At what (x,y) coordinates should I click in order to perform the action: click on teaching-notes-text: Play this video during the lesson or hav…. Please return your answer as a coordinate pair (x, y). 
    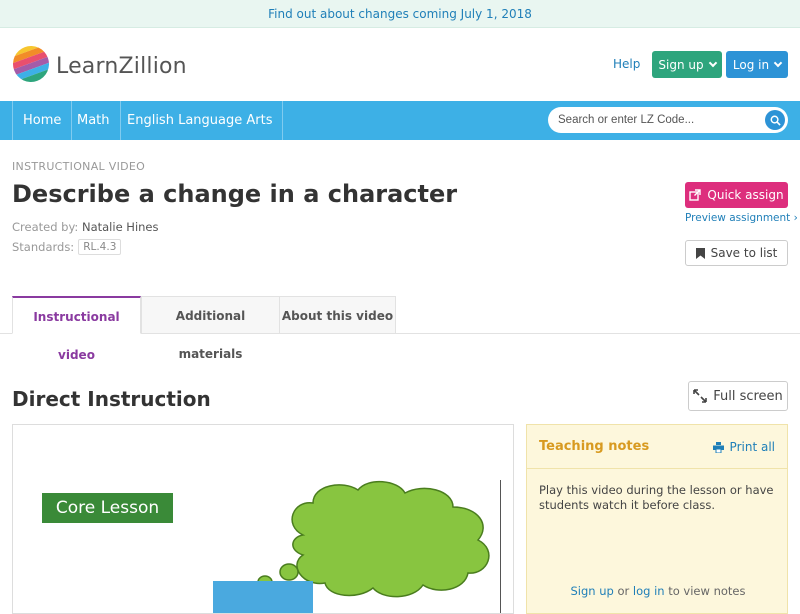
    Looking at the image, I should click on (656, 497).